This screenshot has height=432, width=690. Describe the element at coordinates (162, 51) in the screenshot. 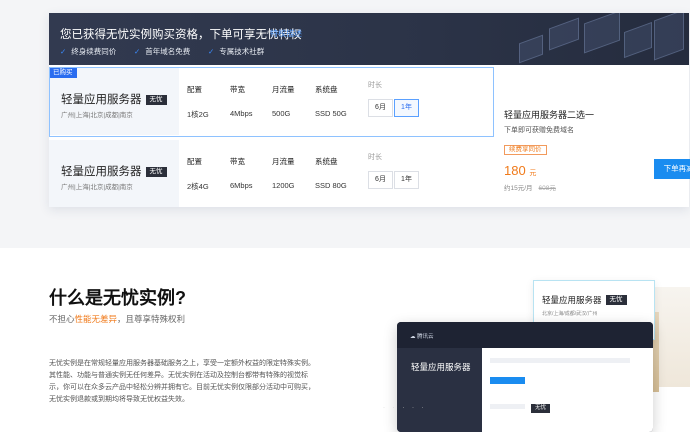

I see `banner-feature: ✓ 首年域名免费` at that location.